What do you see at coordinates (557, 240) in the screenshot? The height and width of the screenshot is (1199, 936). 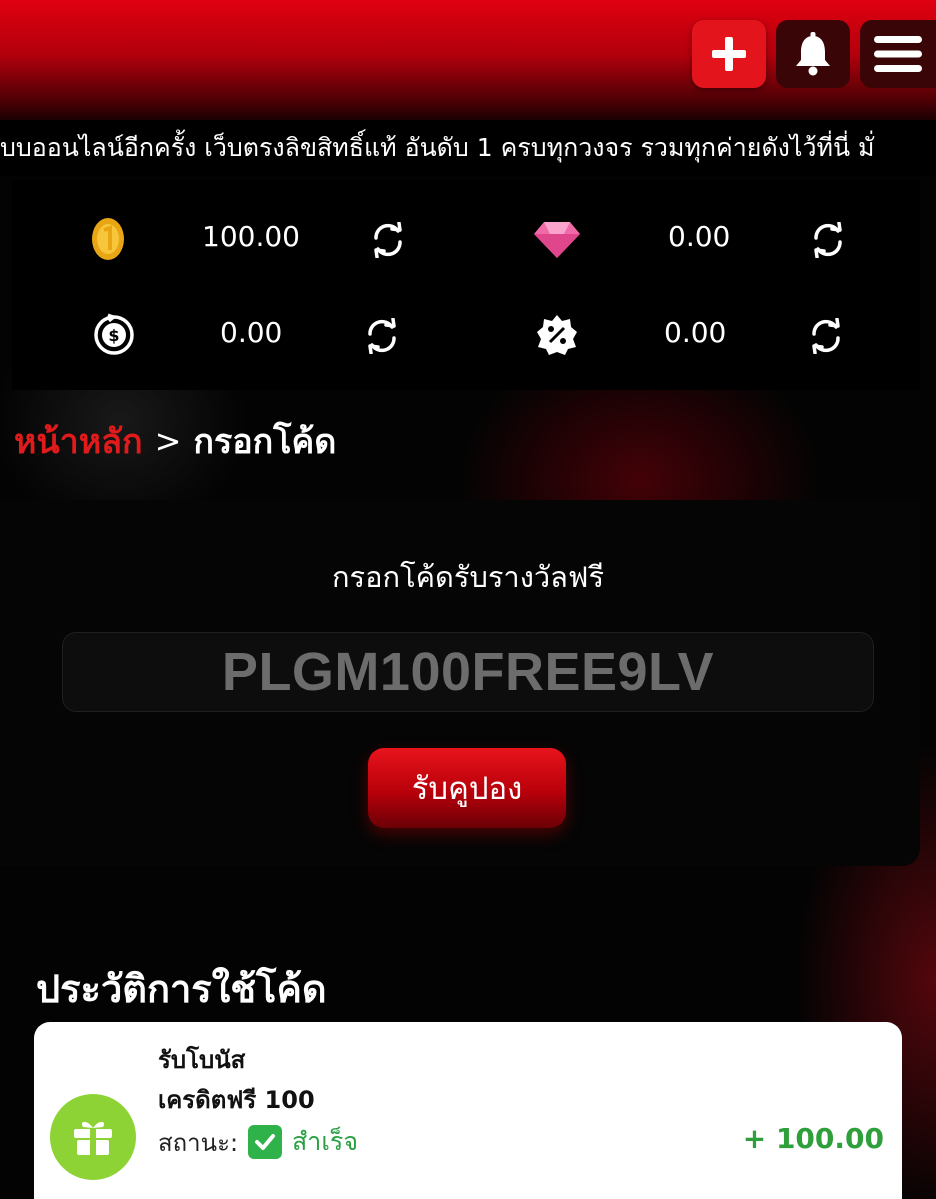 I see `diamond-icon` at bounding box center [557, 240].